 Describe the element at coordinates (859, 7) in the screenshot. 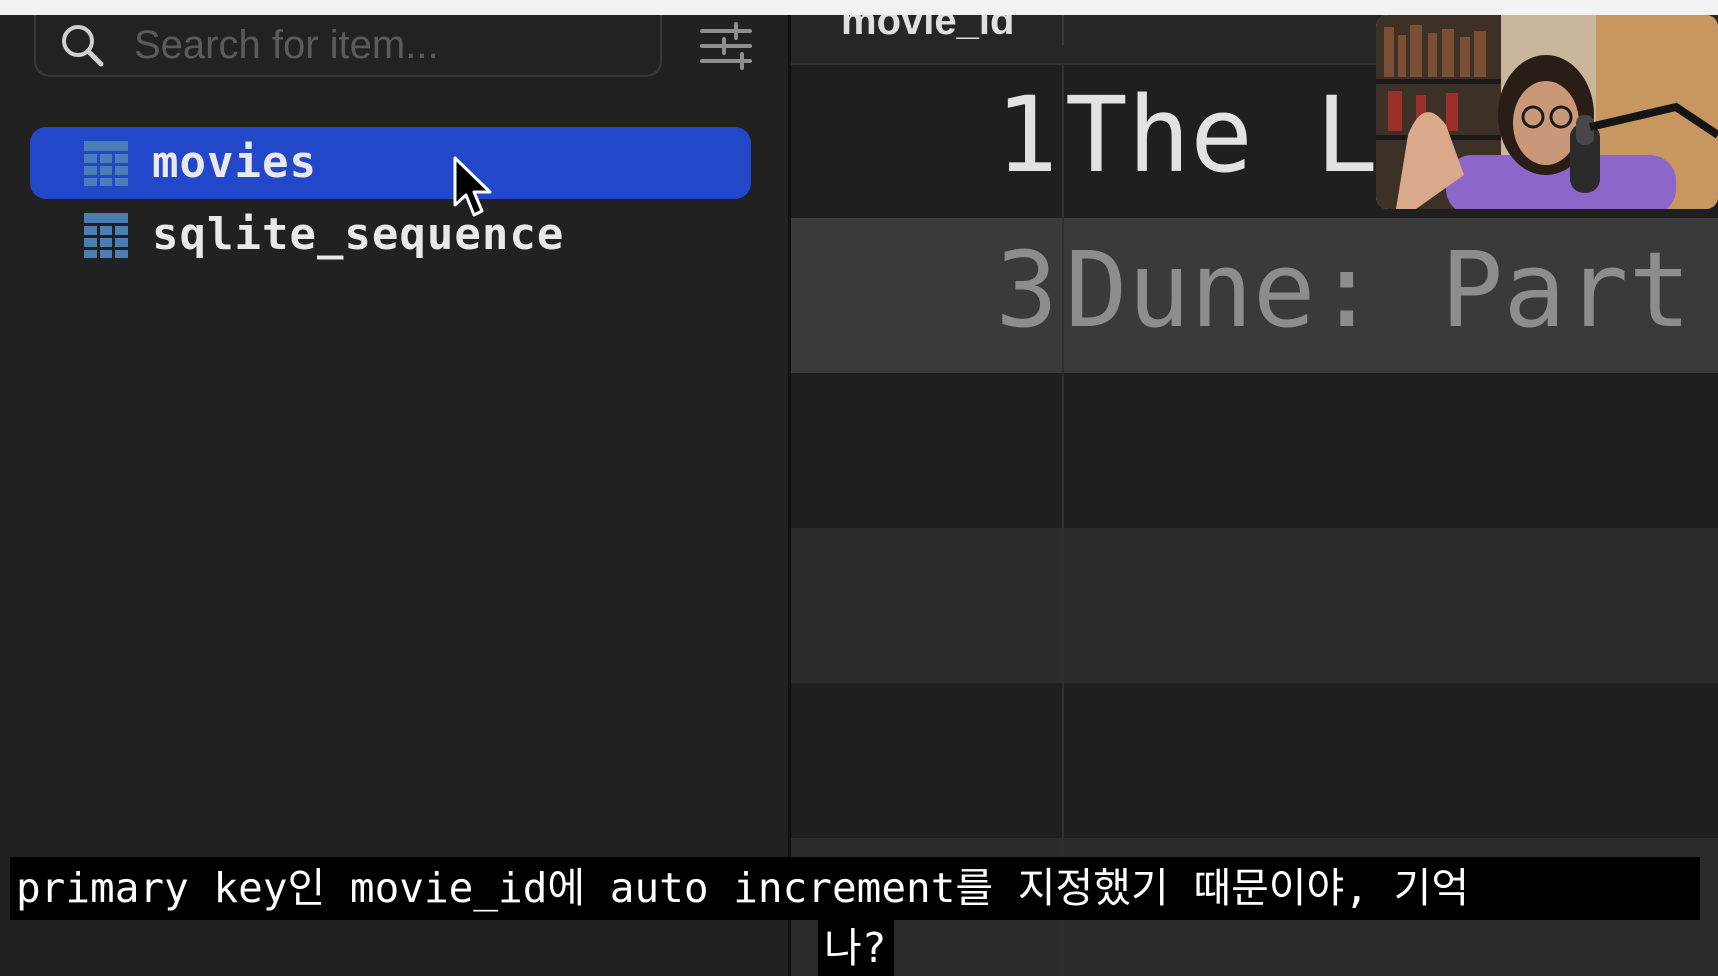

I see `window-top-bar` at that location.